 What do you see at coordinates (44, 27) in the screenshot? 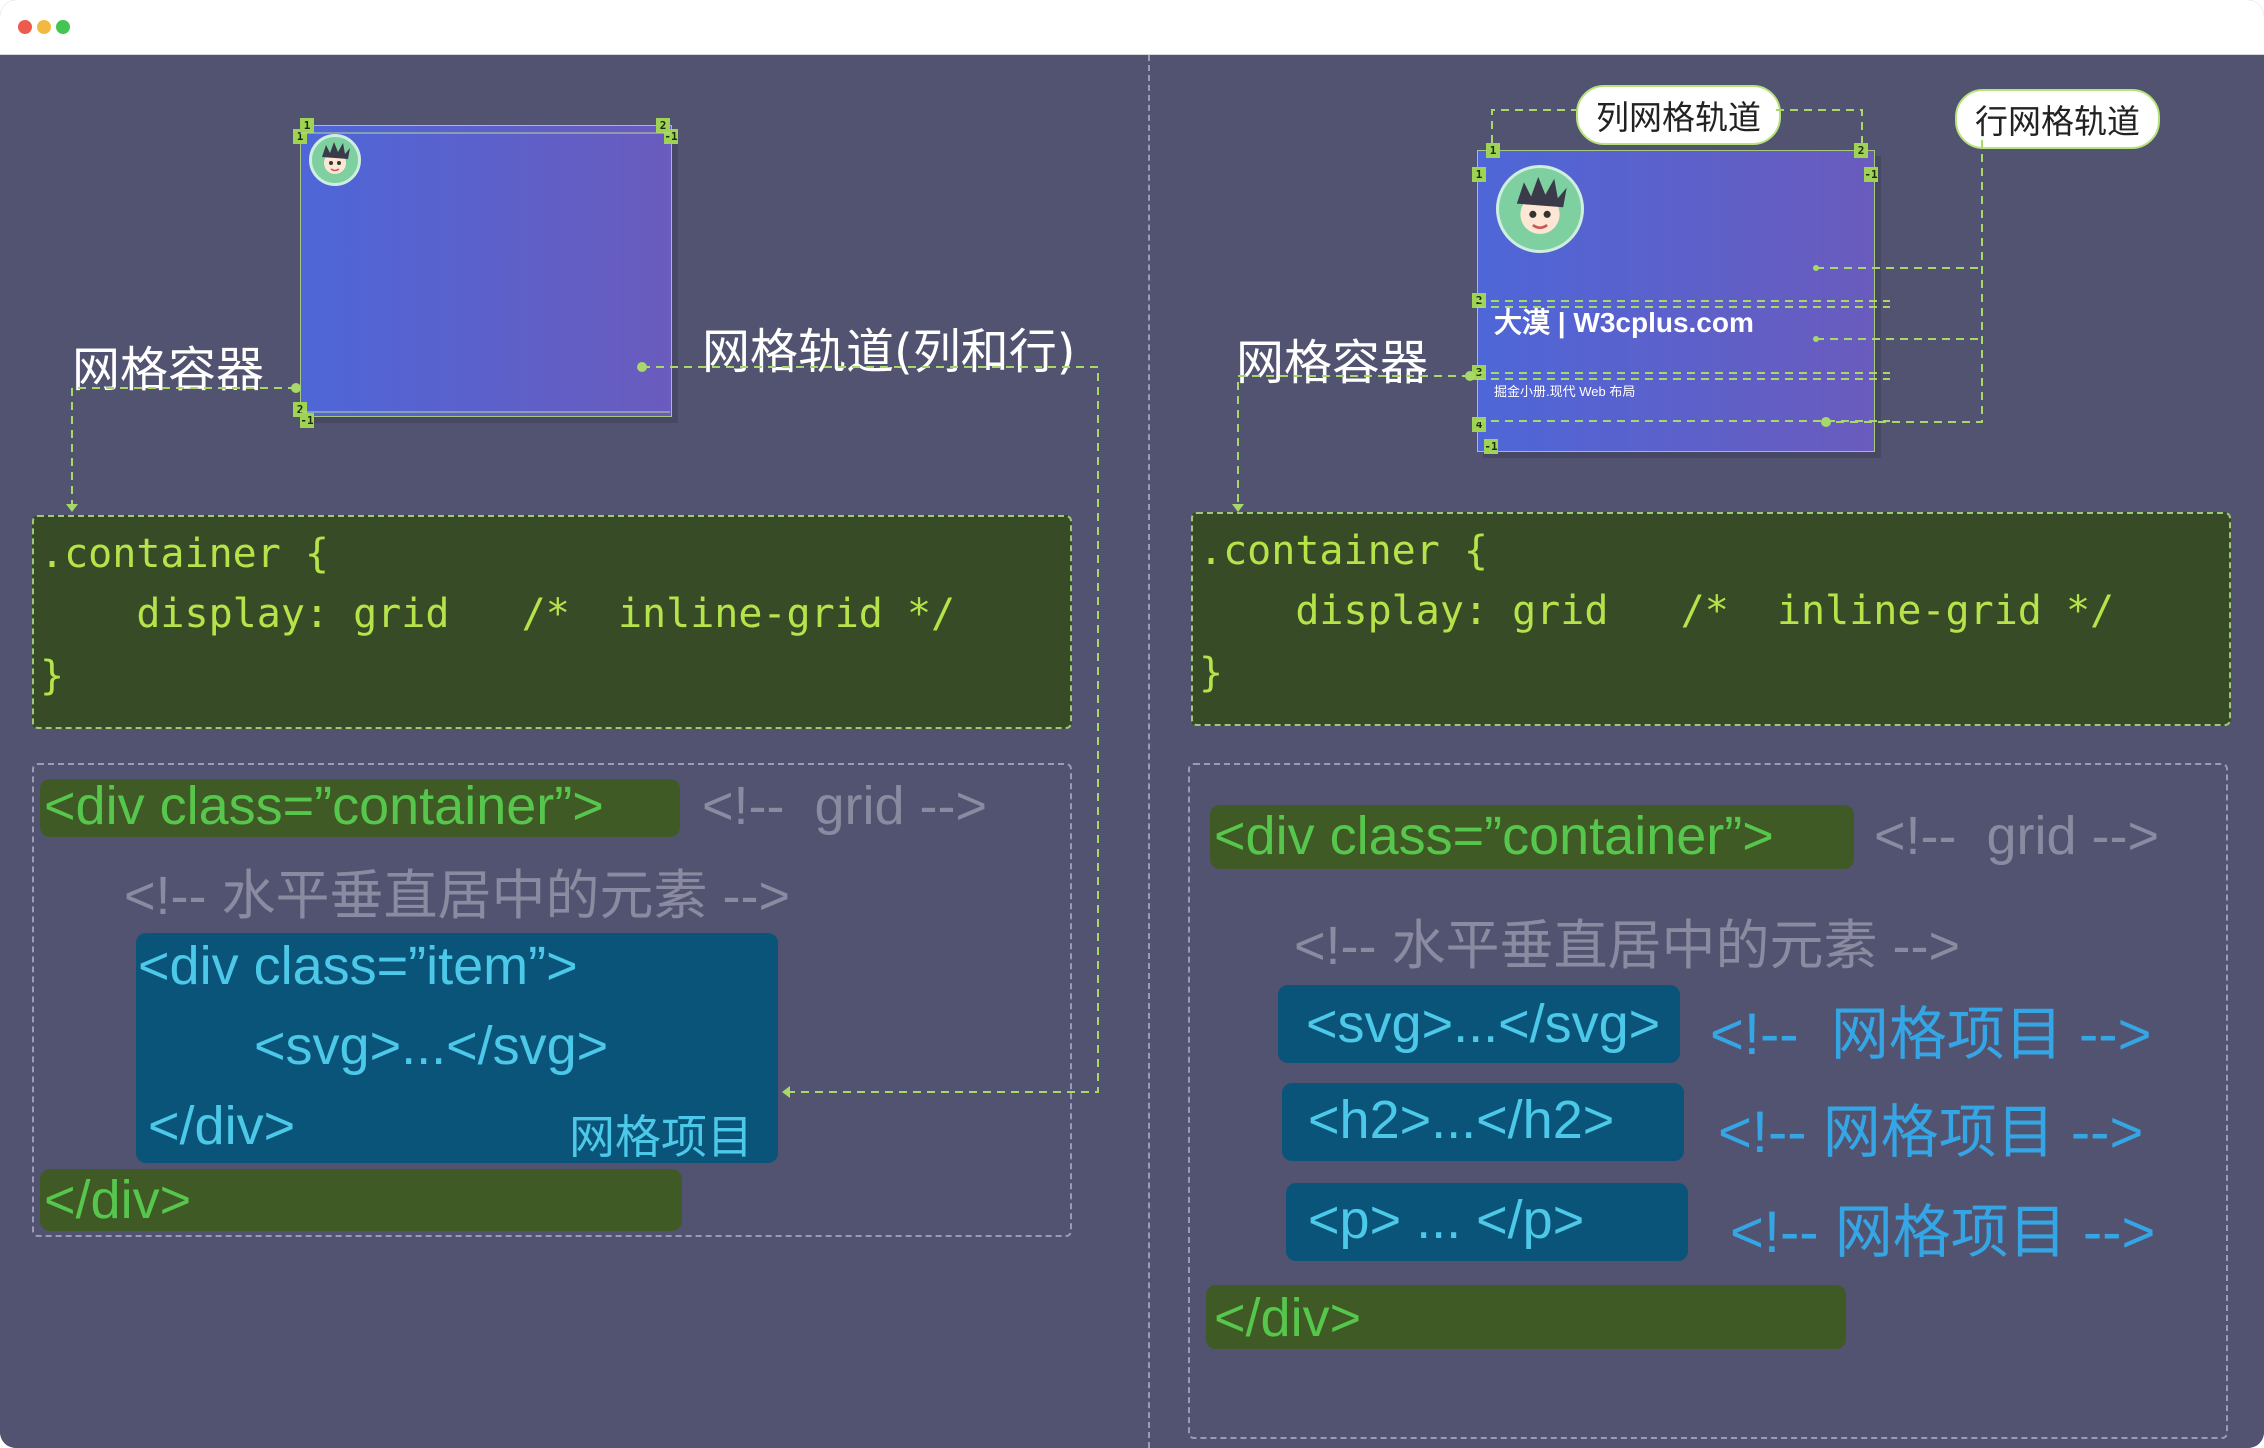
I see `minimize-window-button` at bounding box center [44, 27].